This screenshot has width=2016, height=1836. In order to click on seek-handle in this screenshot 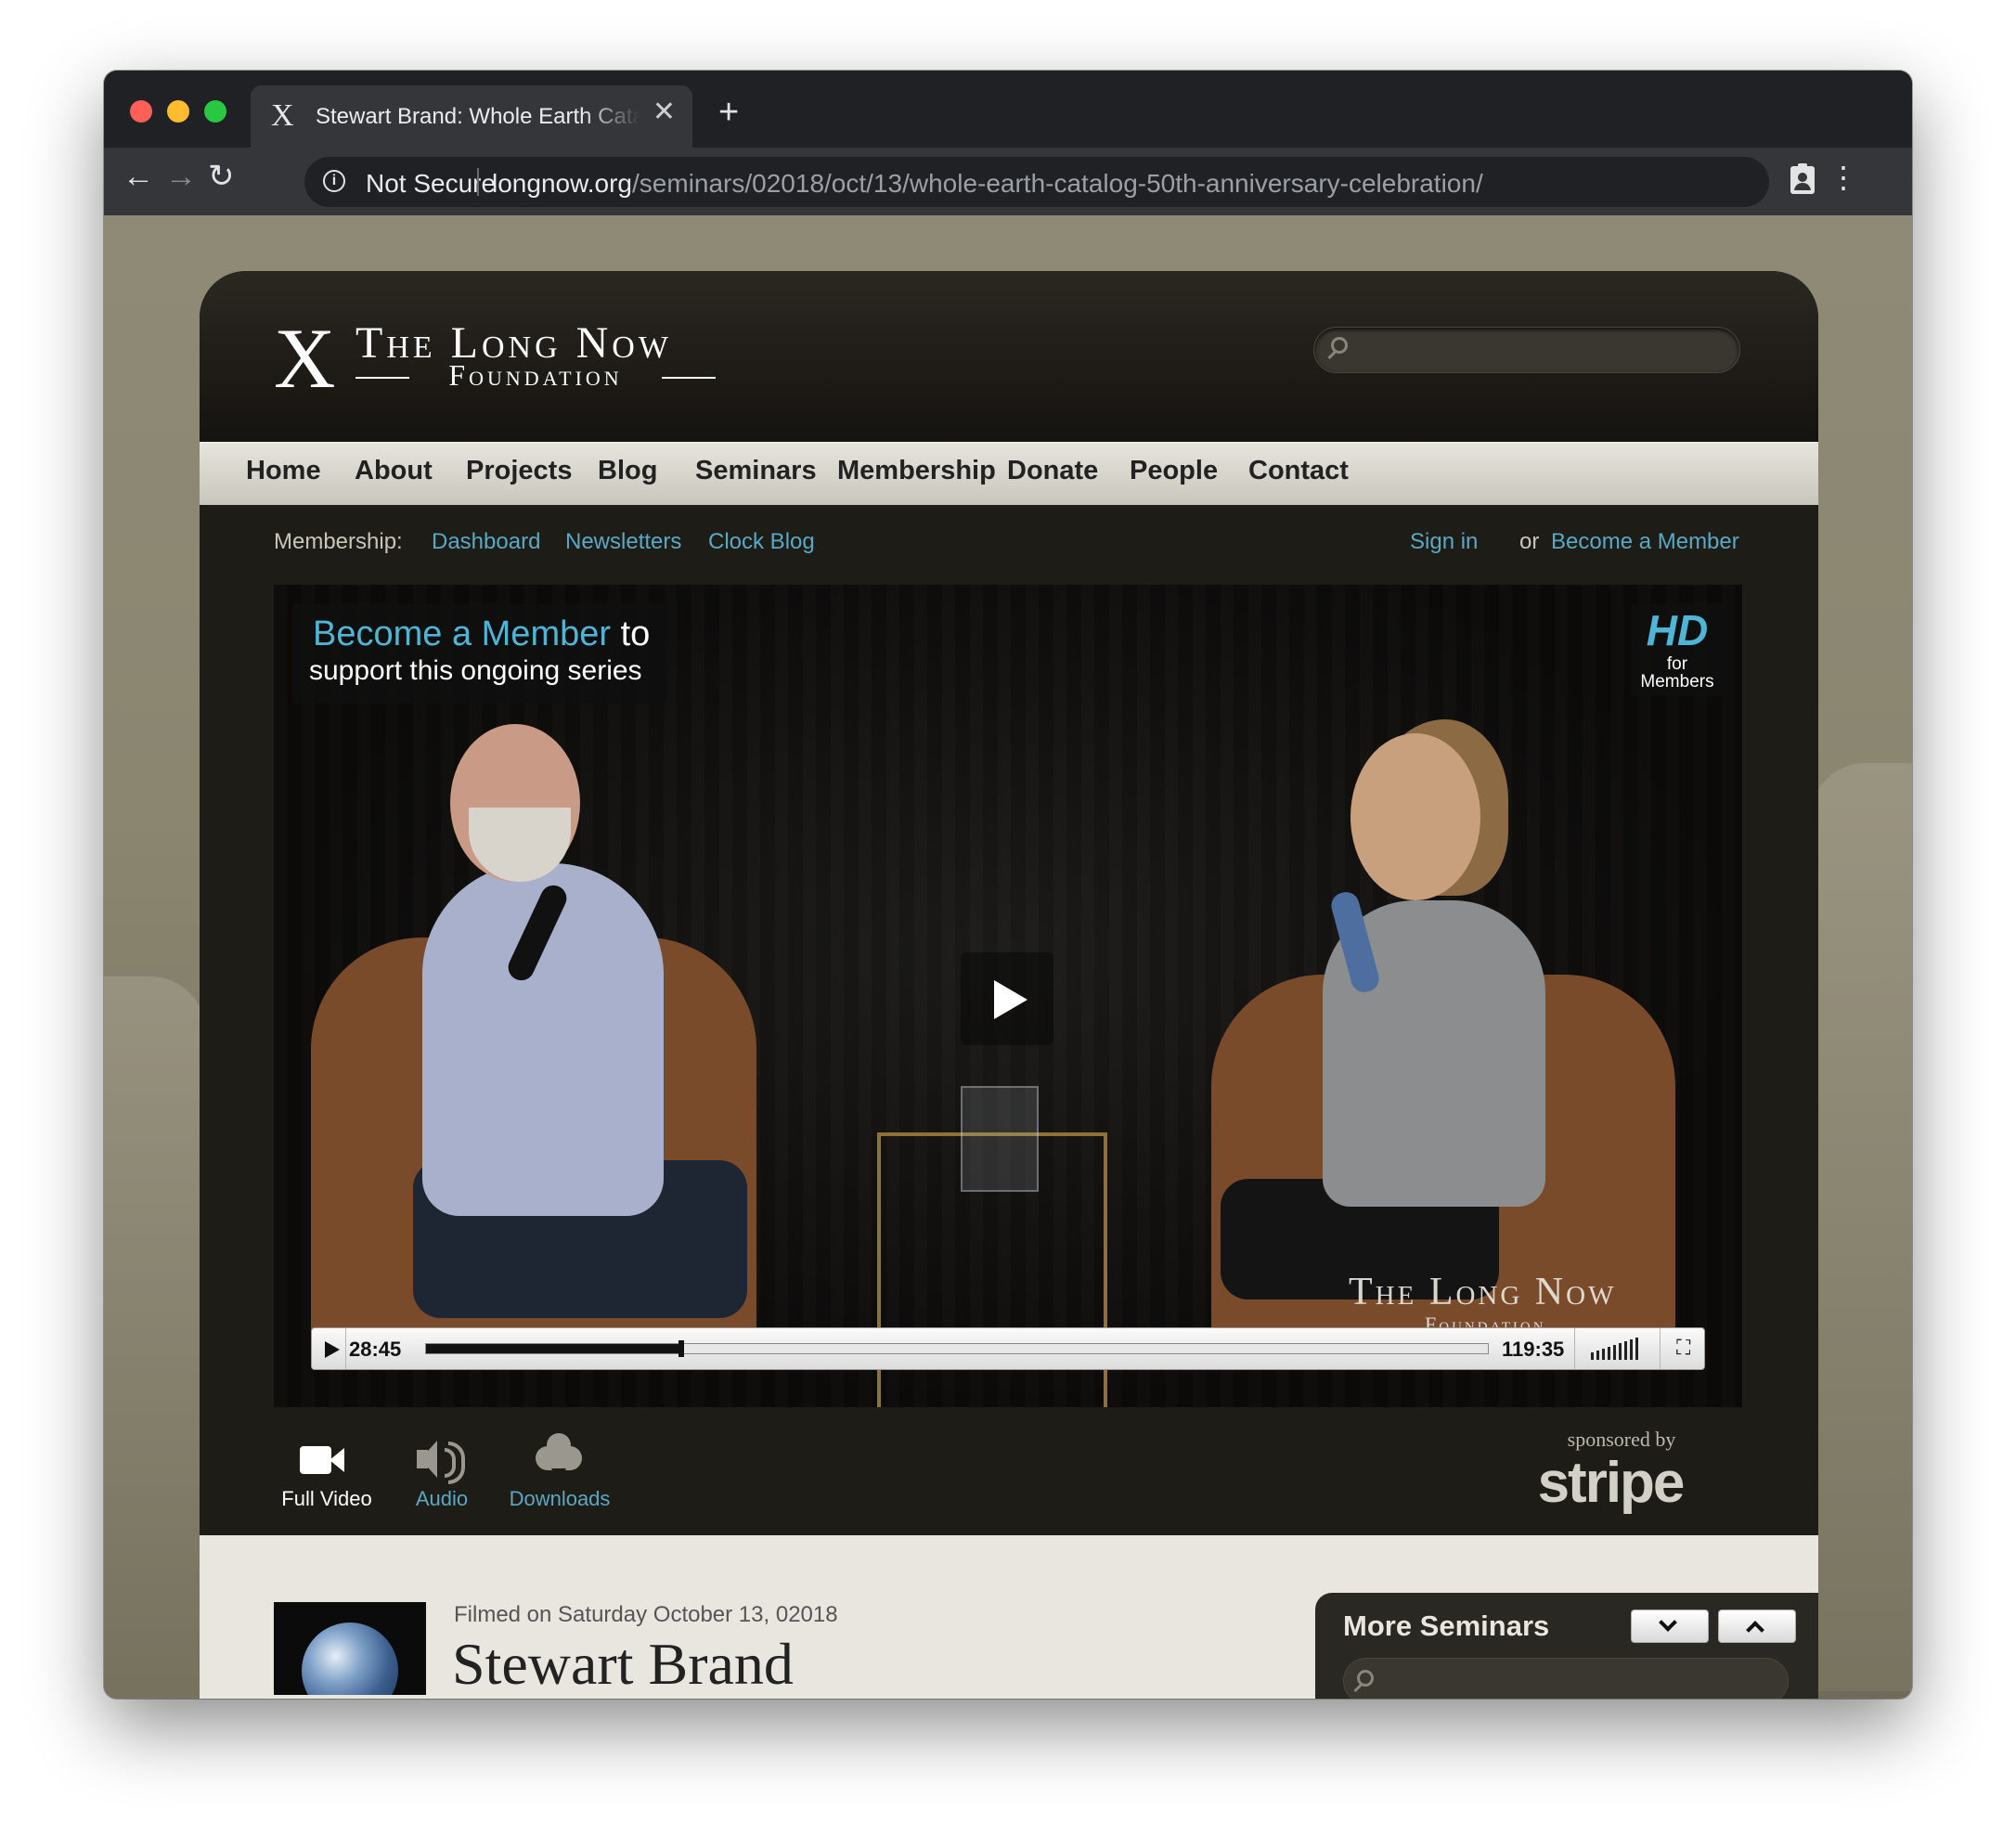, I will do `click(681, 1348)`.